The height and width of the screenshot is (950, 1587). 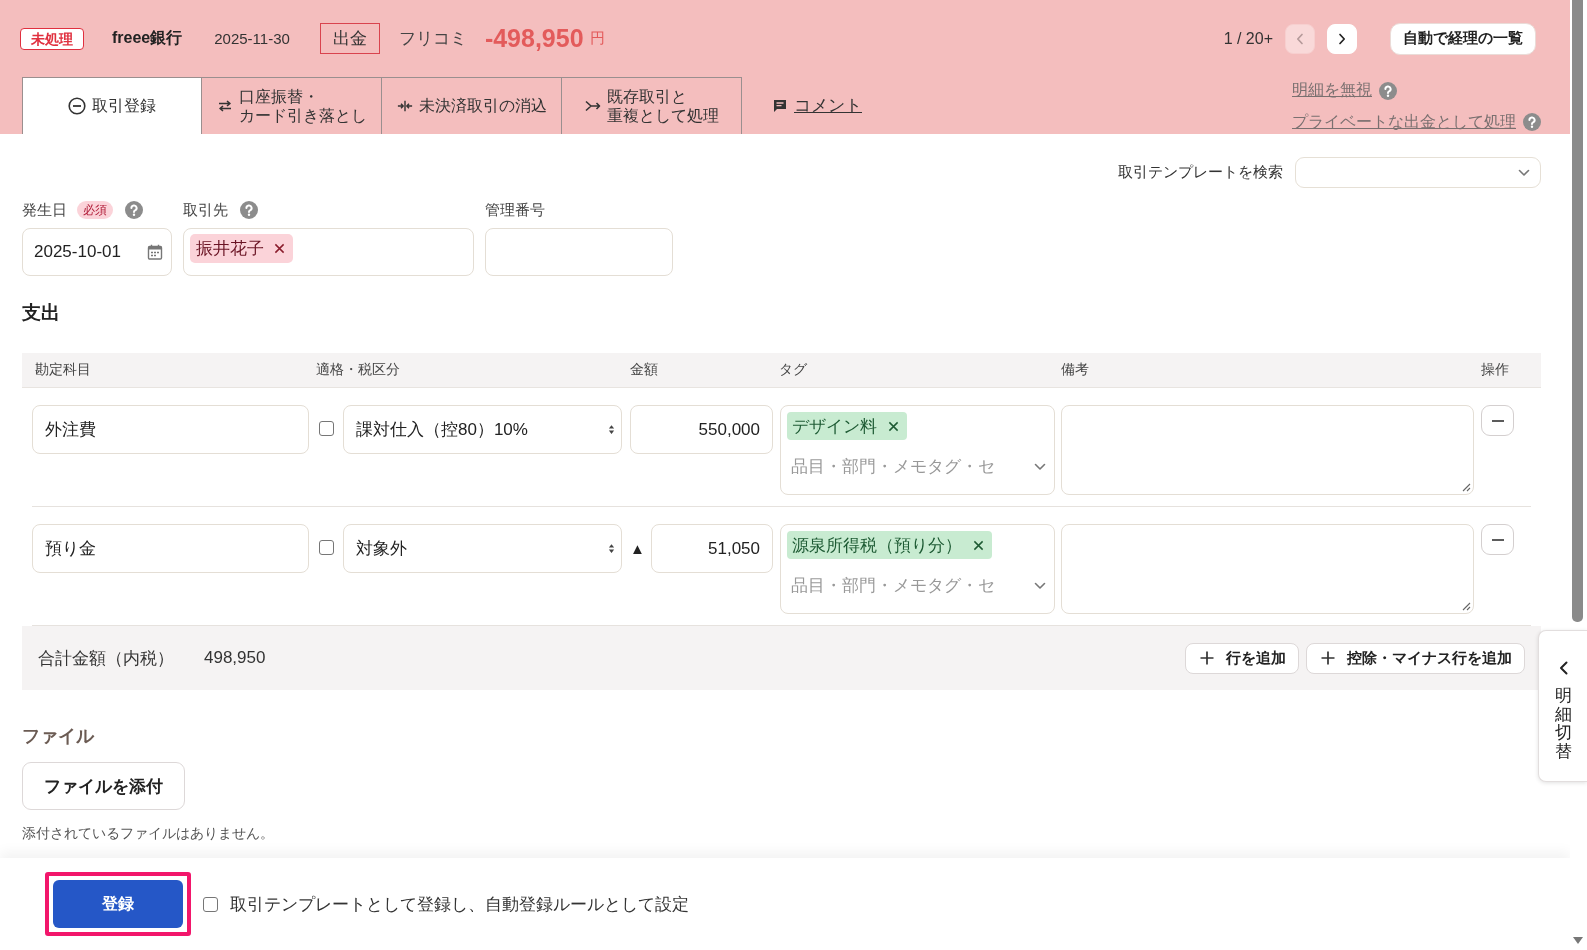 I want to click on date-field: 2025-10-01, so click(x=97, y=252).